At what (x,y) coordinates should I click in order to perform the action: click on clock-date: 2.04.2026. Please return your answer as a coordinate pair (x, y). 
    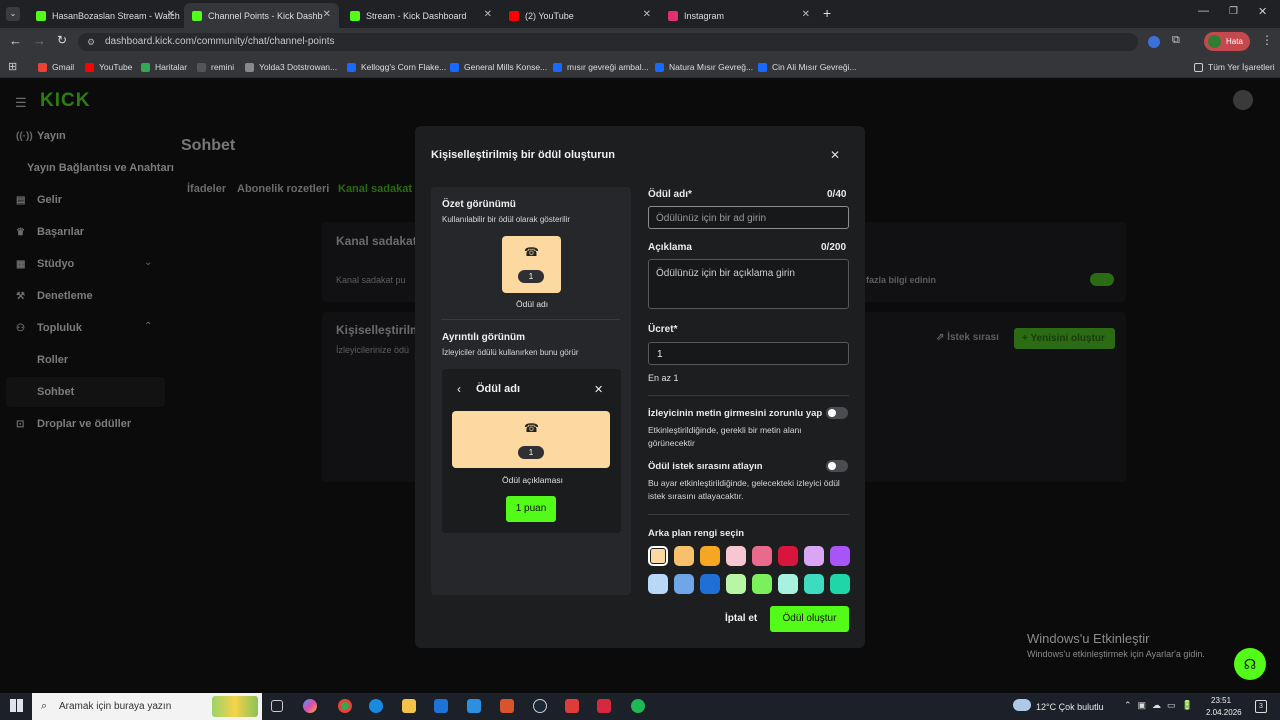
    Looking at the image, I should click on (1224, 712).